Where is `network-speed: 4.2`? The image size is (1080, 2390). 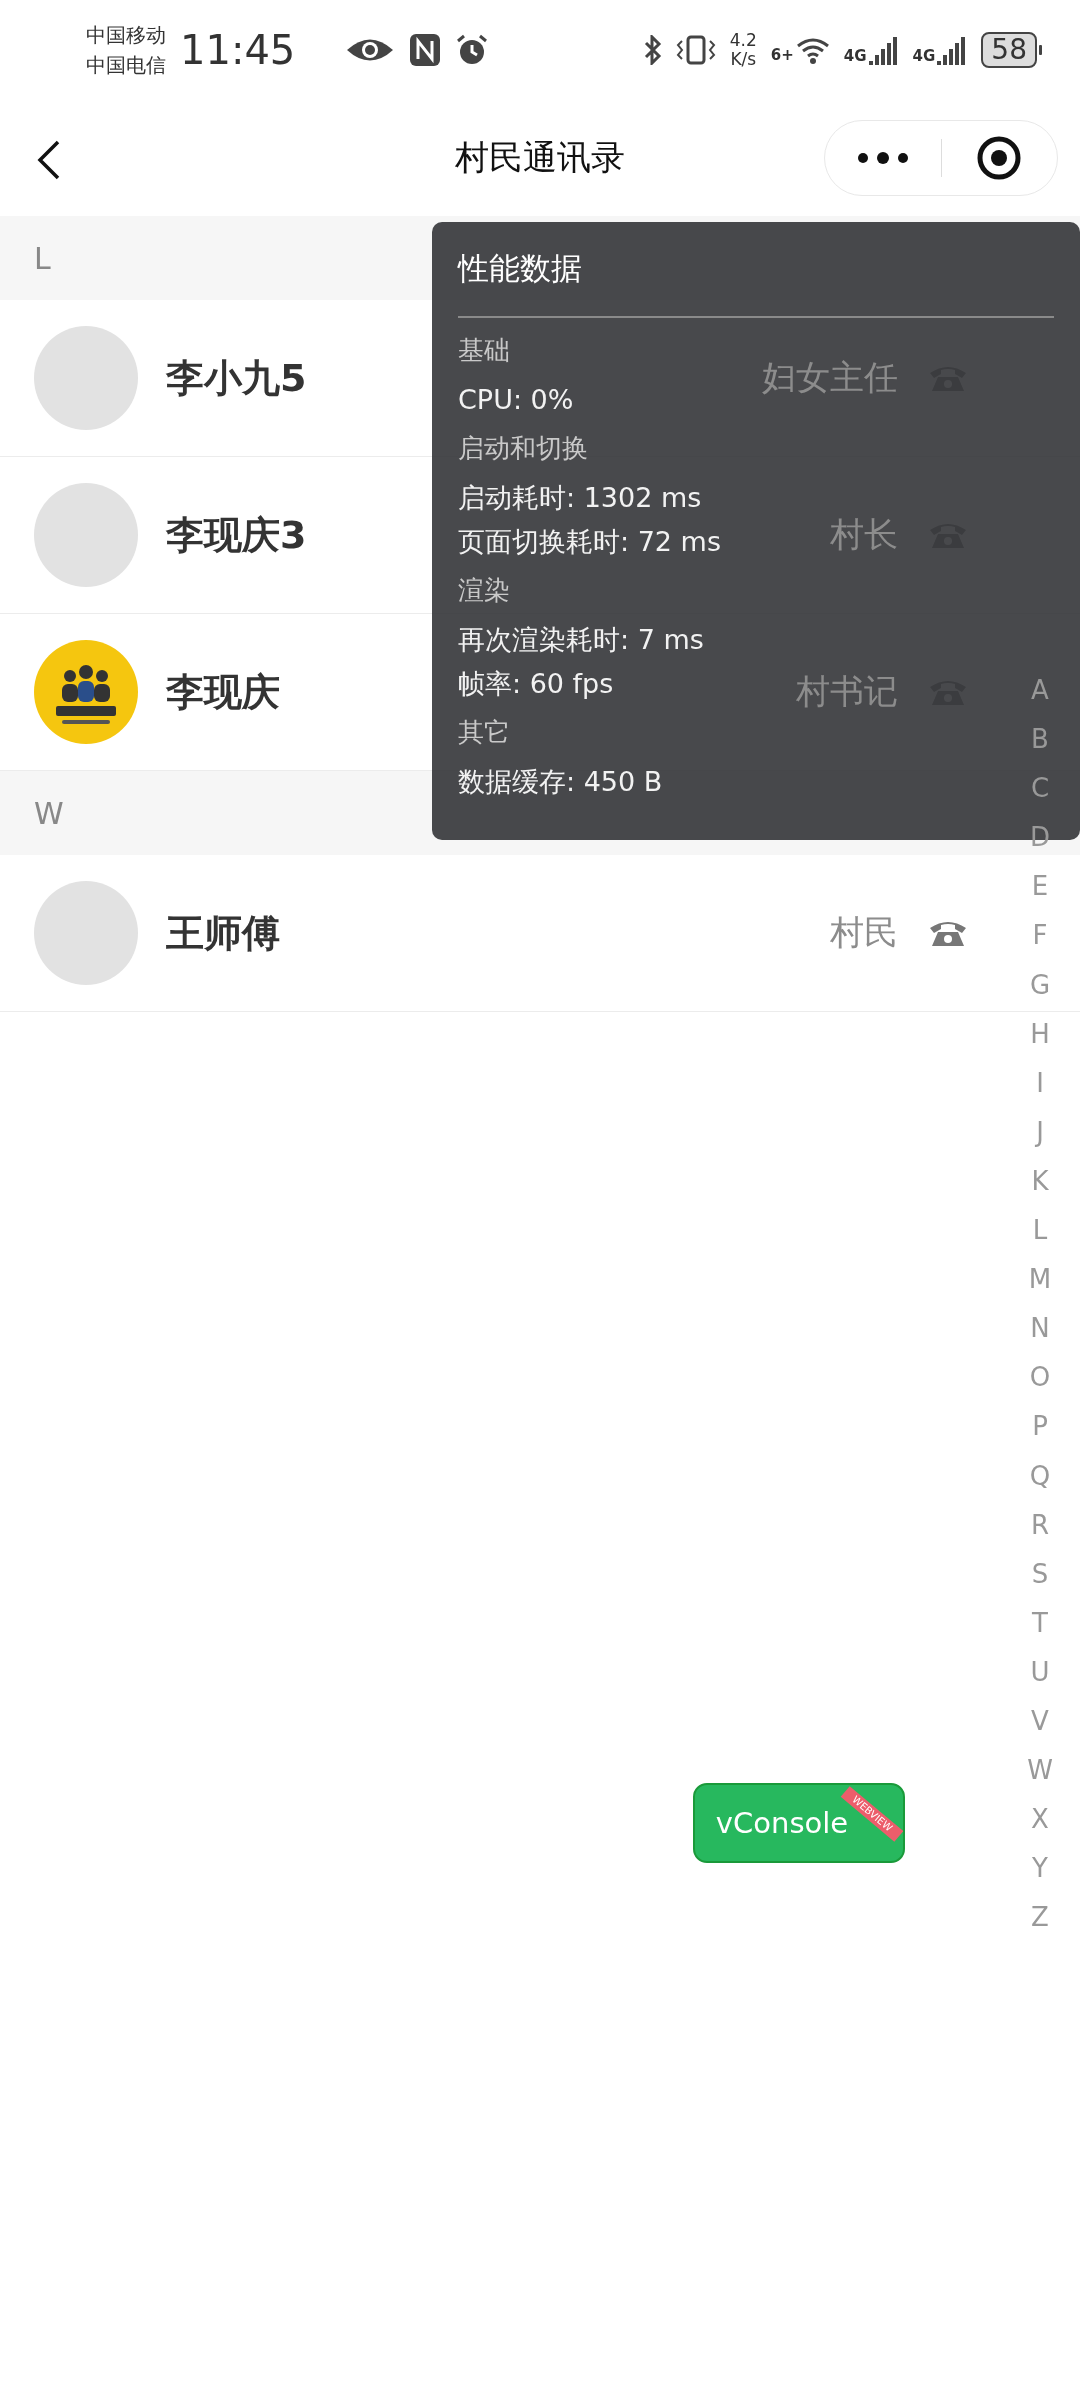 network-speed: 4.2 is located at coordinates (743, 40).